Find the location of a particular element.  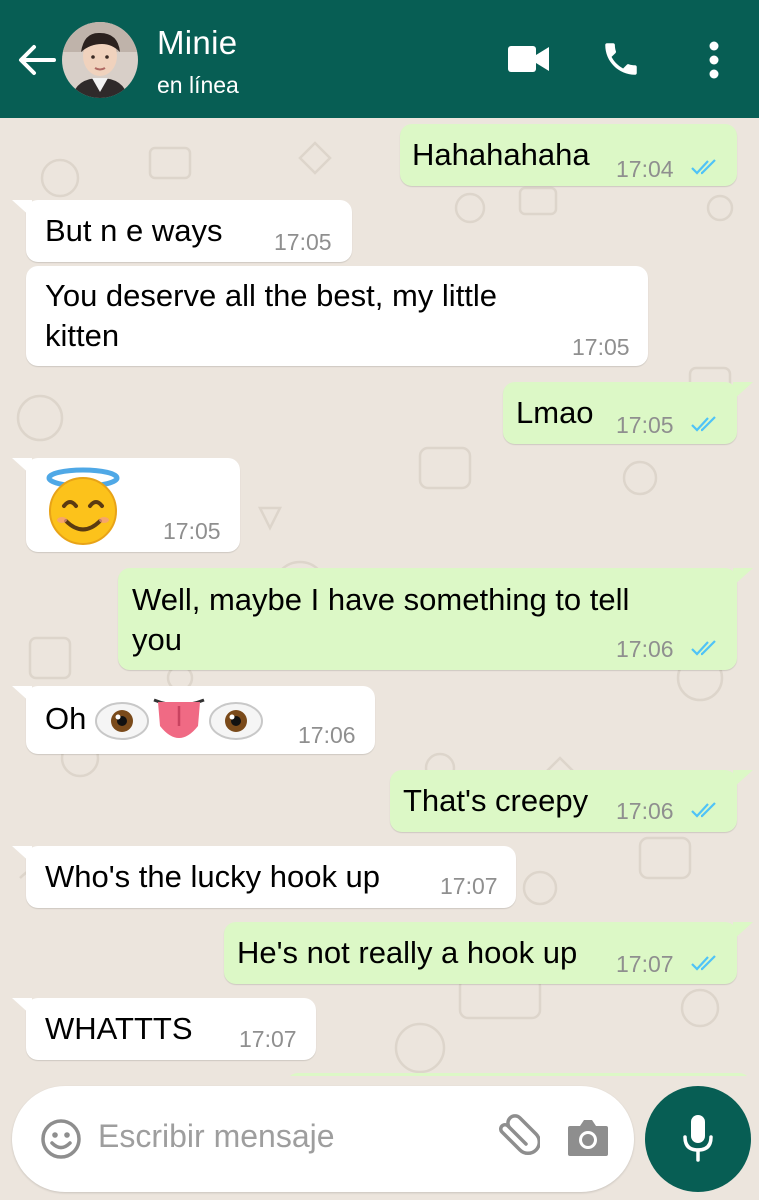

voice-message-button is located at coordinates (698, 1139).